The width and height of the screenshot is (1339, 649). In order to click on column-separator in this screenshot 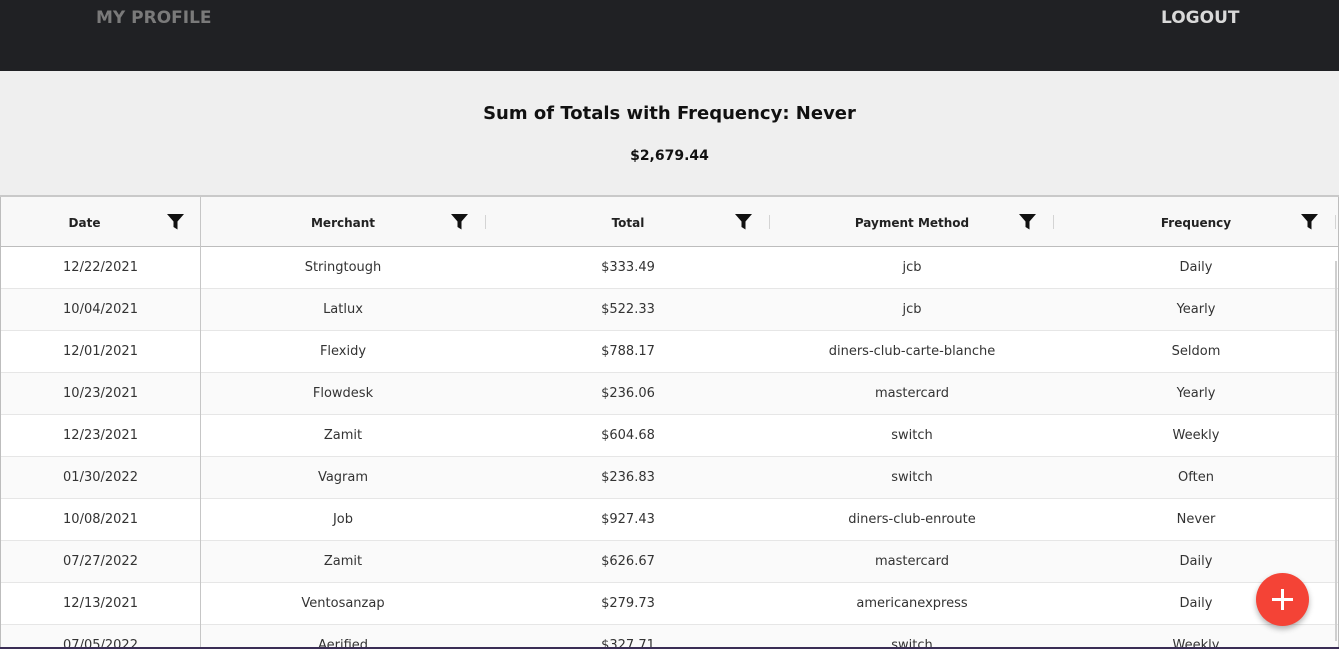, I will do `click(1335, 222)`.